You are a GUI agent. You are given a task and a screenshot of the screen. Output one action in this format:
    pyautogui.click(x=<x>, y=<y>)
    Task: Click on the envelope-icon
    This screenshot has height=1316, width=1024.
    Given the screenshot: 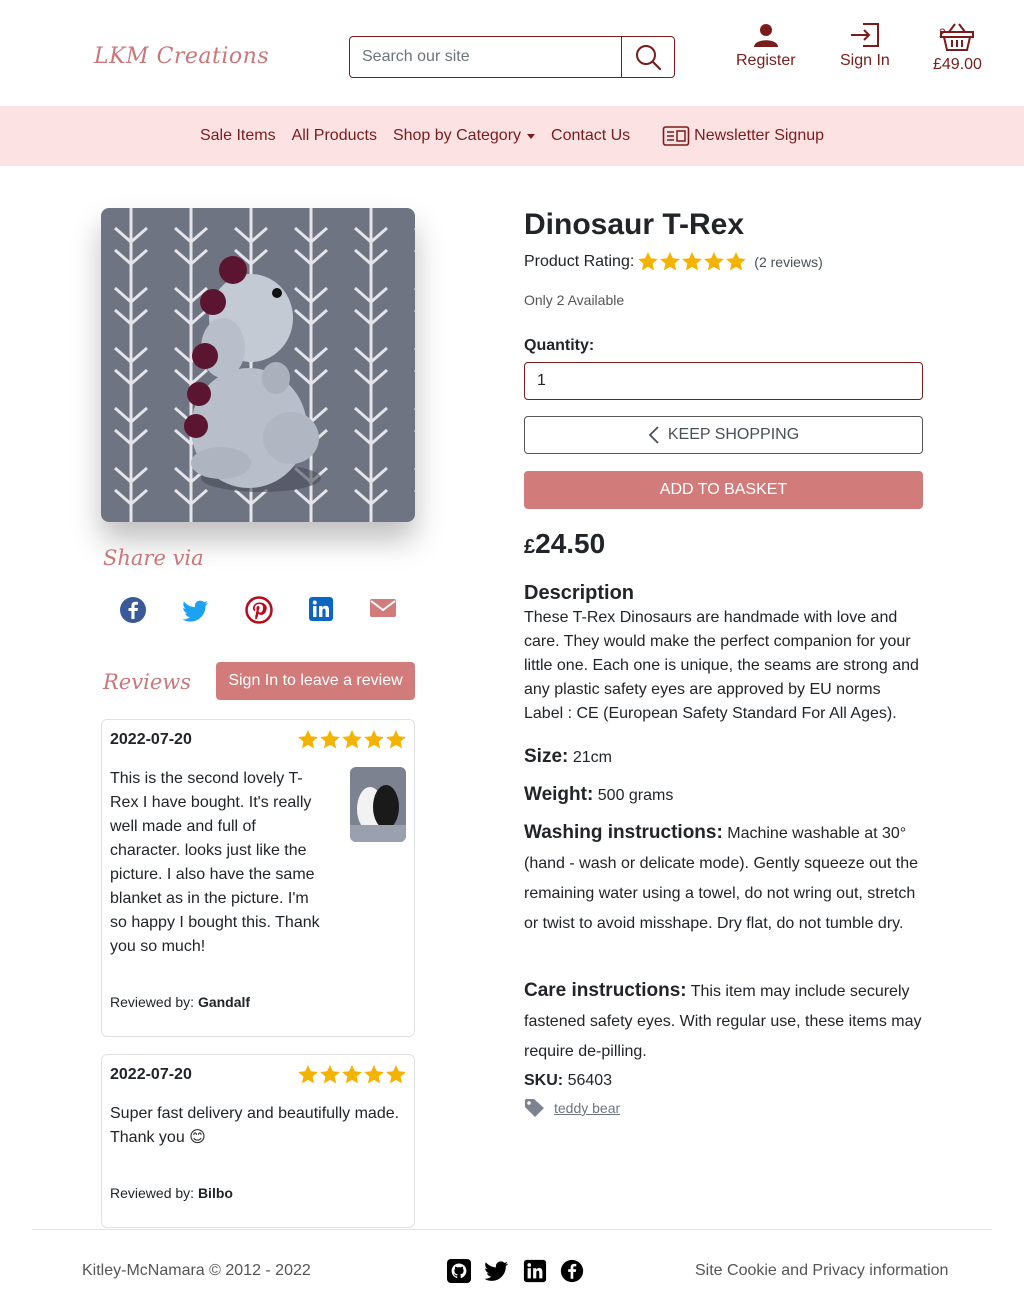 What is the action you would take?
    pyautogui.click(x=383, y=608)
    